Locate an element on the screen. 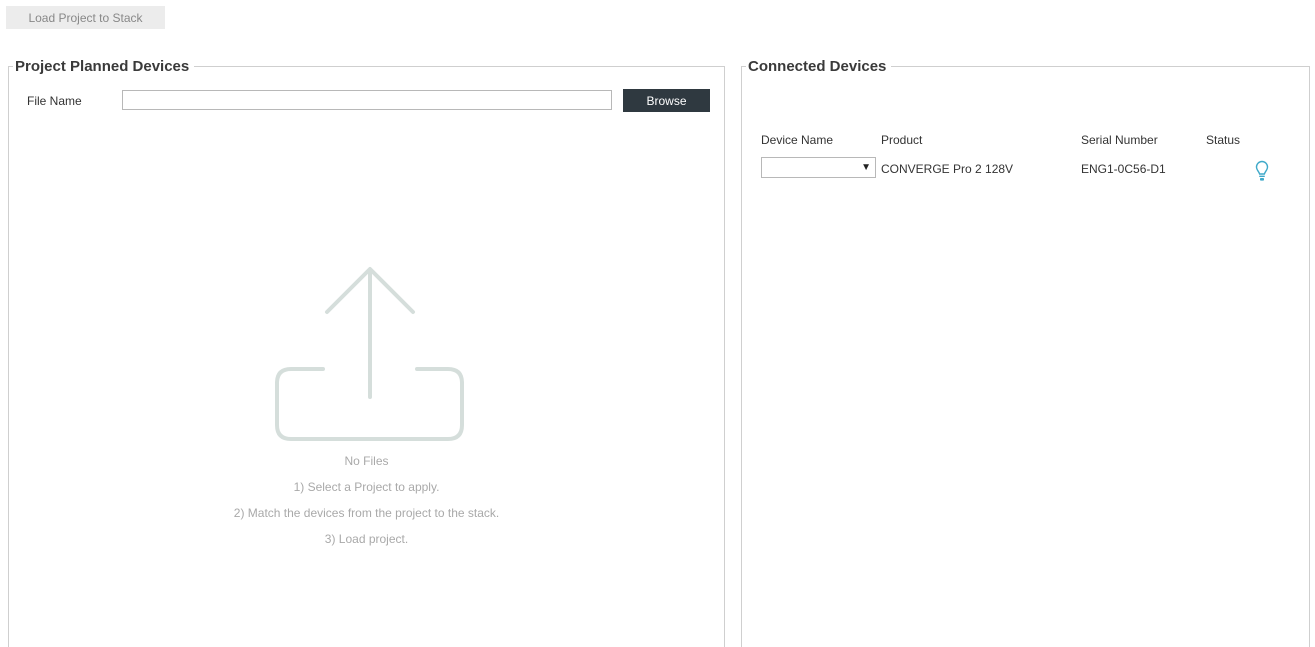 The image size is (1315, 647). instruction-step-3: 3) Load project. is located at coordinates (366, 539).